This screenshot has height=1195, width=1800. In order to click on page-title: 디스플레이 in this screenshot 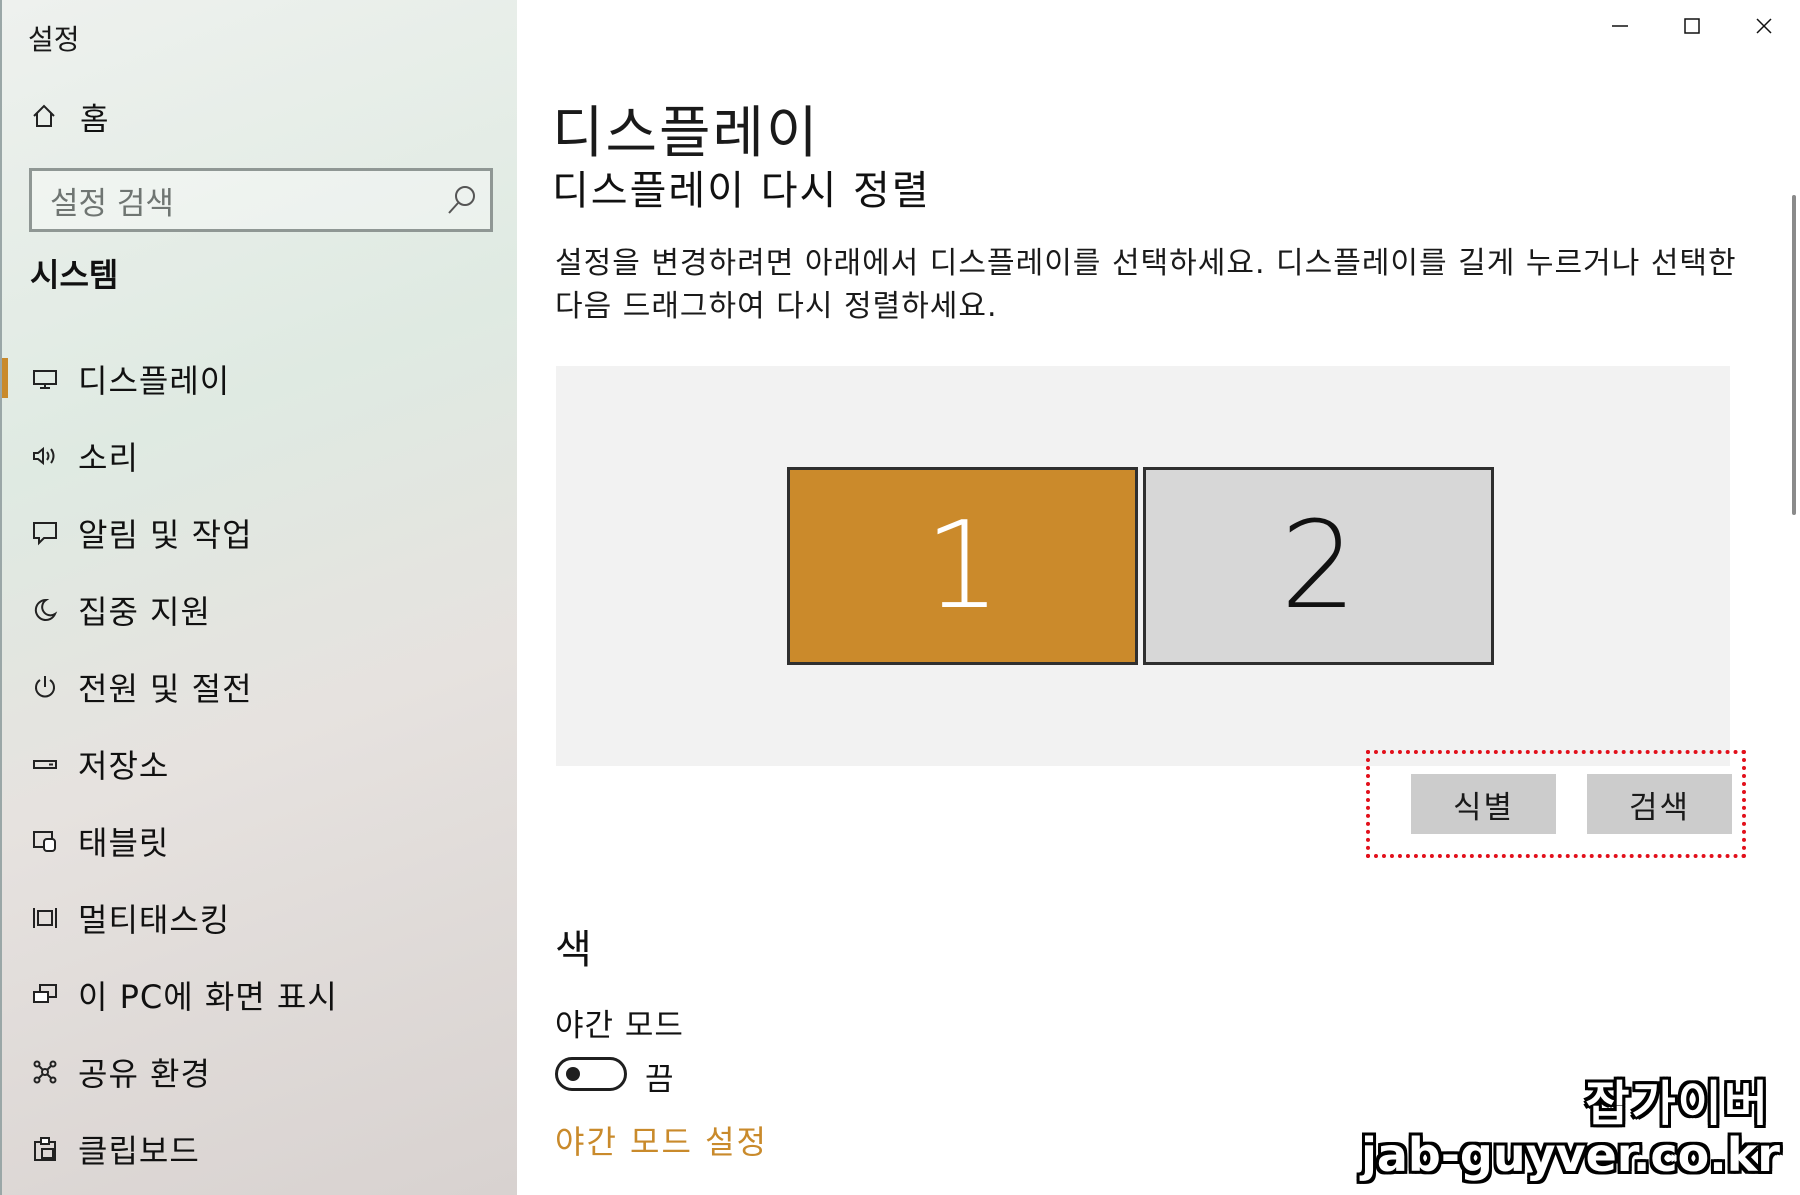, I will do `click(686, 133)`.